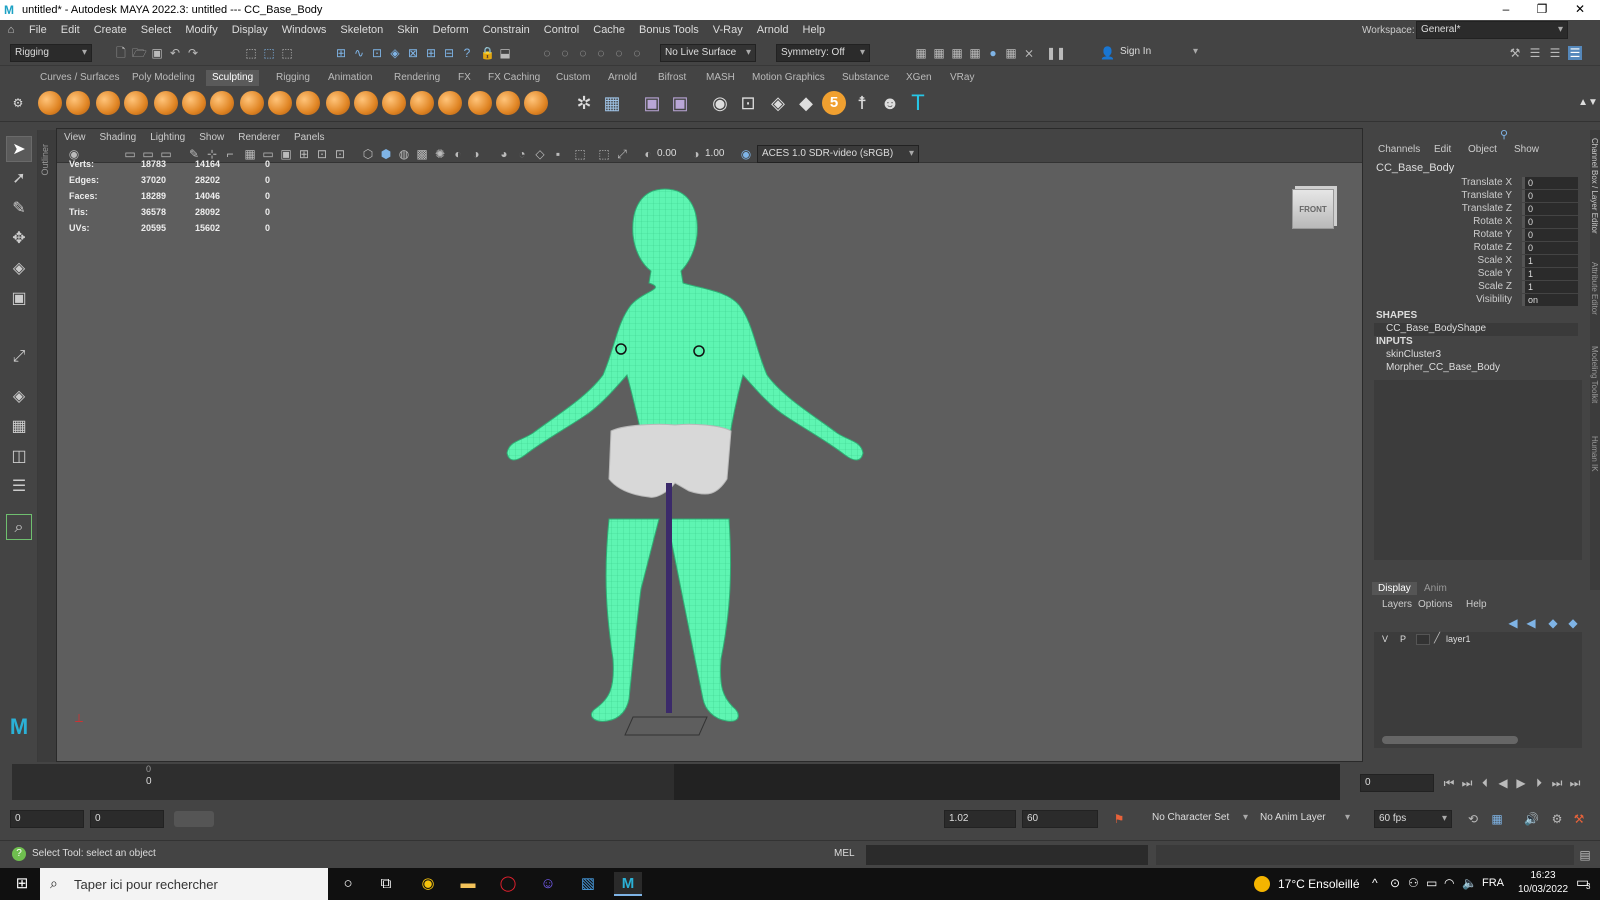 The height and width of the screenshot is (900, 1600). What do you see at coordinates (139, 53) in the screenshot?
I see `open-scene-icon: 🗁` at bounding box center [139, 53].